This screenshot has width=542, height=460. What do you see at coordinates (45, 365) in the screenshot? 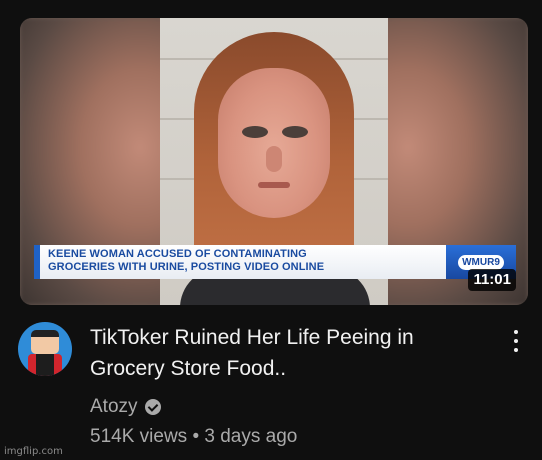
I see `avatar-collar` at bounding box center [45, 365].